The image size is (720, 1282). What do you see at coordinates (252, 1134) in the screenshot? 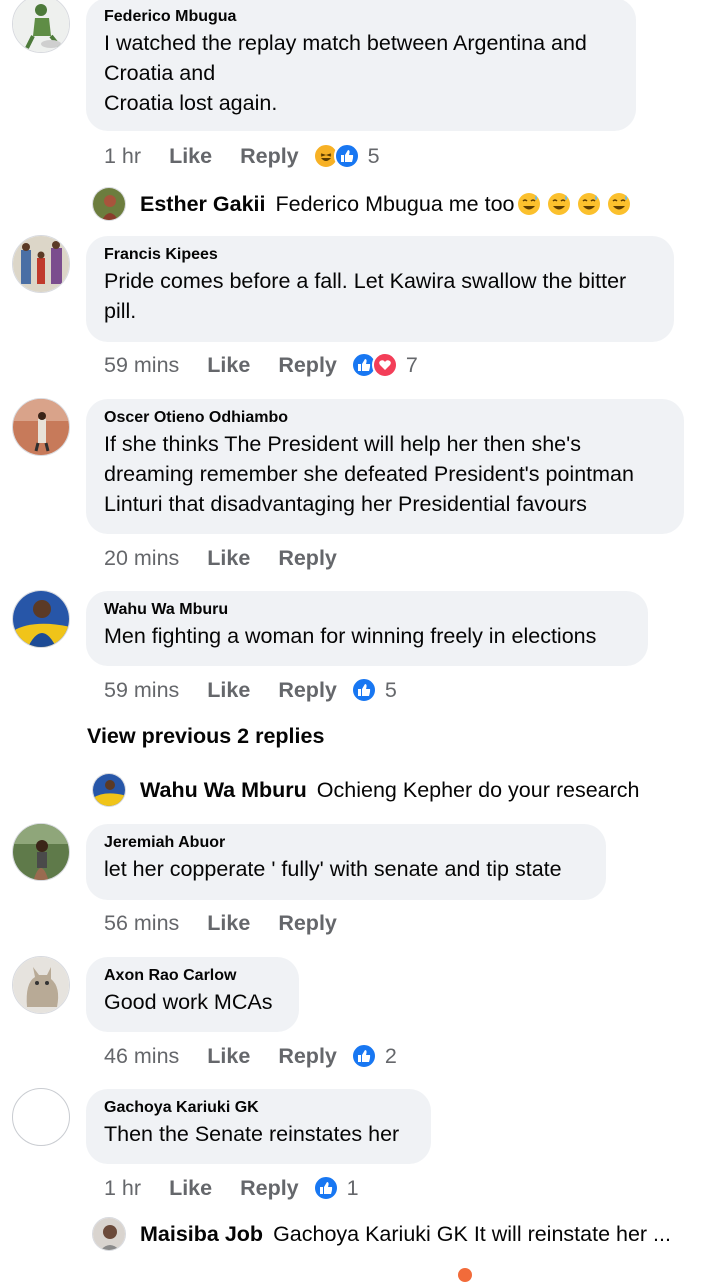
I see `comment-text-line: Then the Senate reinstates her` at bounding box center [252, 1134].